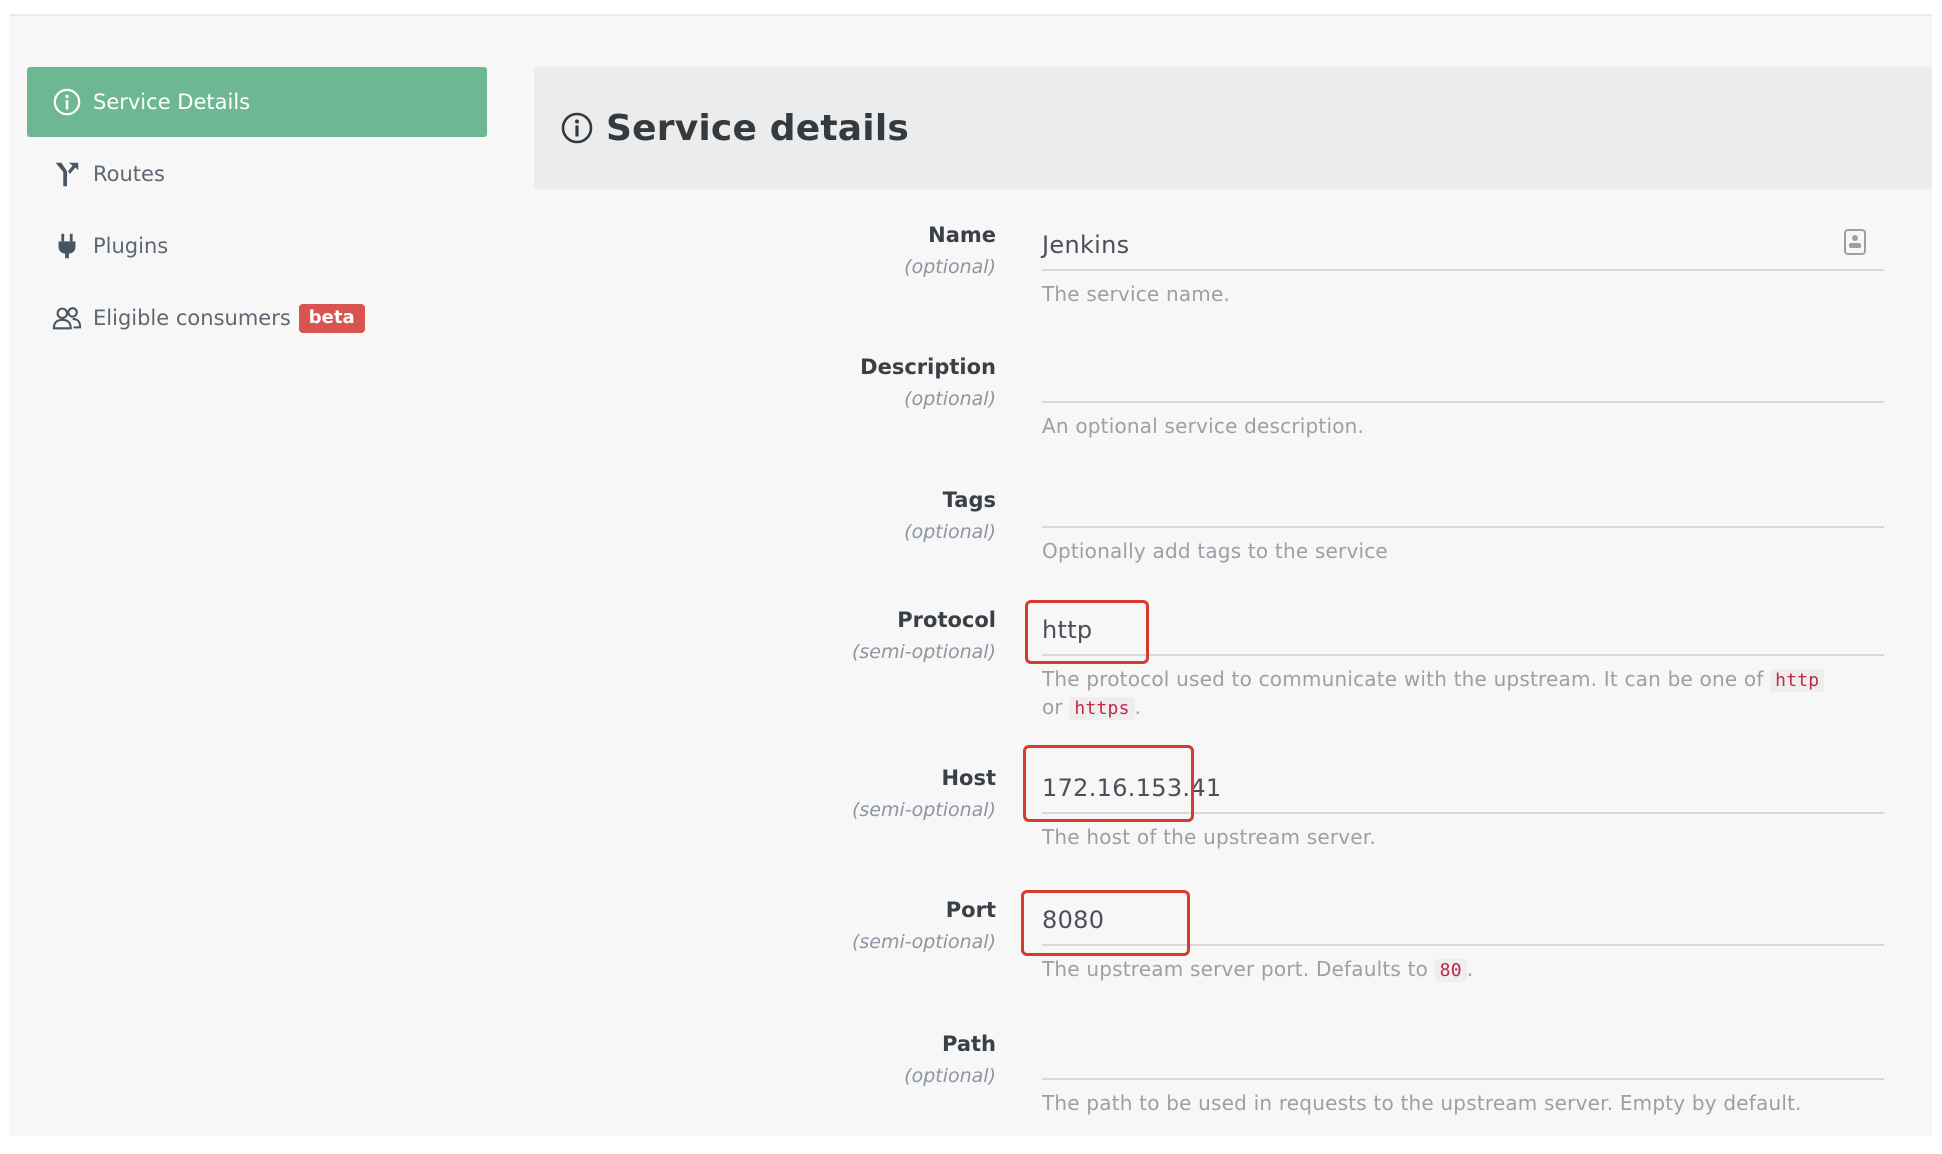 Image resolution: width=1942 pixels, height=1154 pixels. What do you see at coordinates (1086, 245) in the screenshot?
I see `name-input-value: Jenkins` at bounding box center [1086, 245].